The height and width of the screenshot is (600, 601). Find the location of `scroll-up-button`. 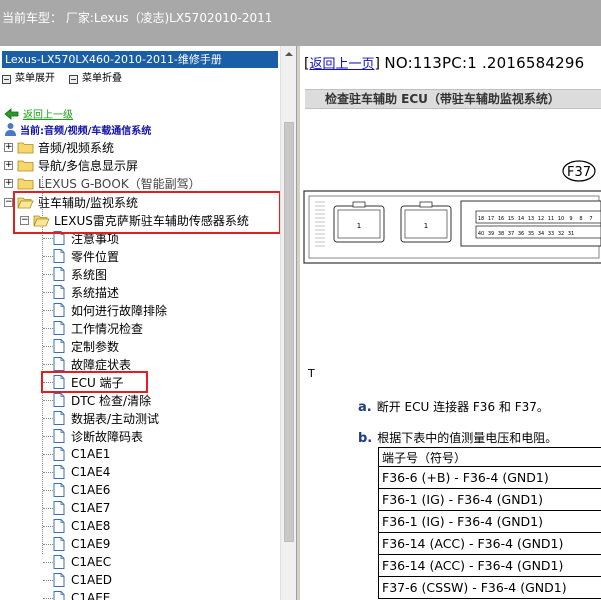

scroll-up-button is located at coordinates (289, 54).